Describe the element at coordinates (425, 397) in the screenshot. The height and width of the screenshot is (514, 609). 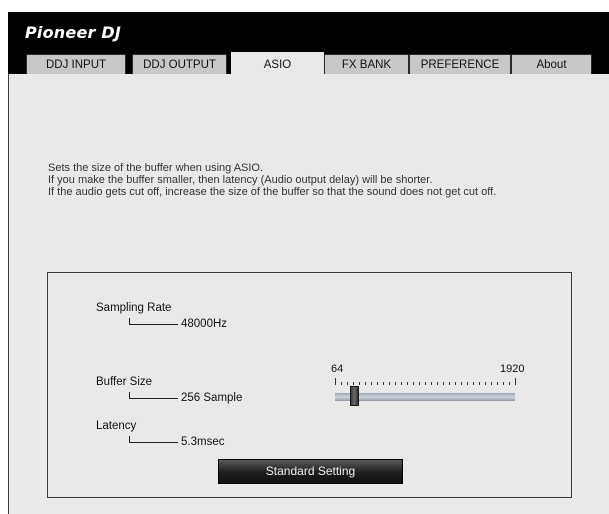
I see `buffer-size-slider-track` at that location.